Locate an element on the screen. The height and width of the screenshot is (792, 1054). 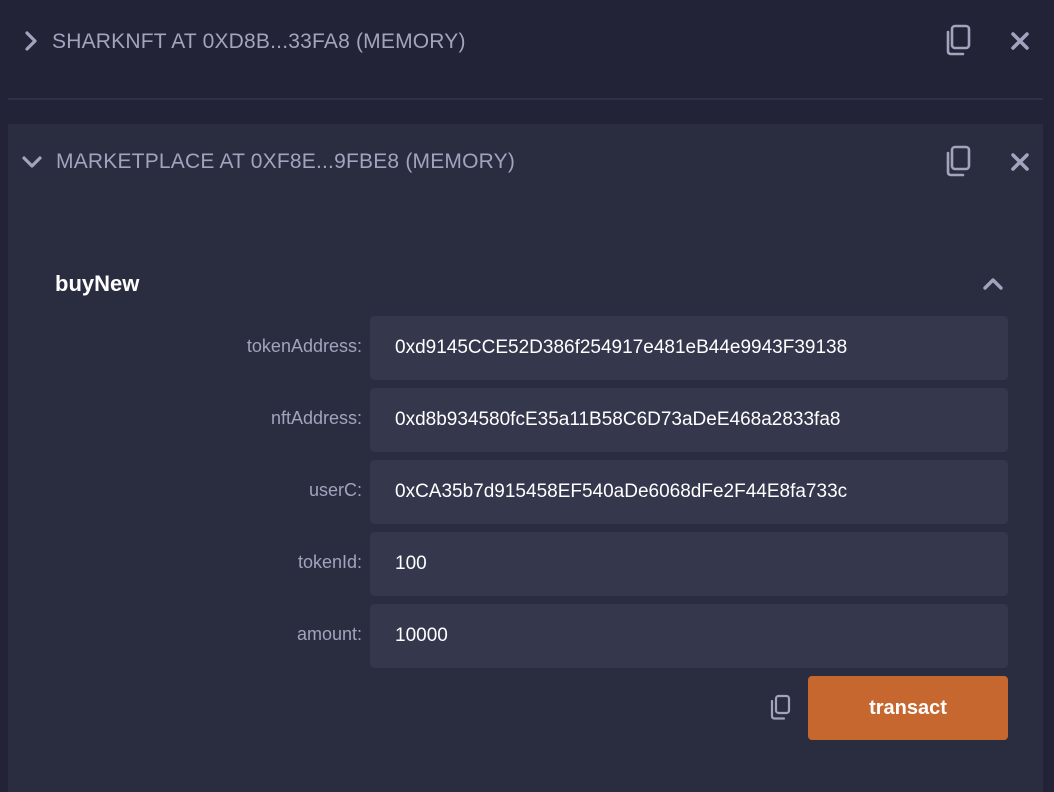
tokenaddress-input is located at coordinates (689, 348).